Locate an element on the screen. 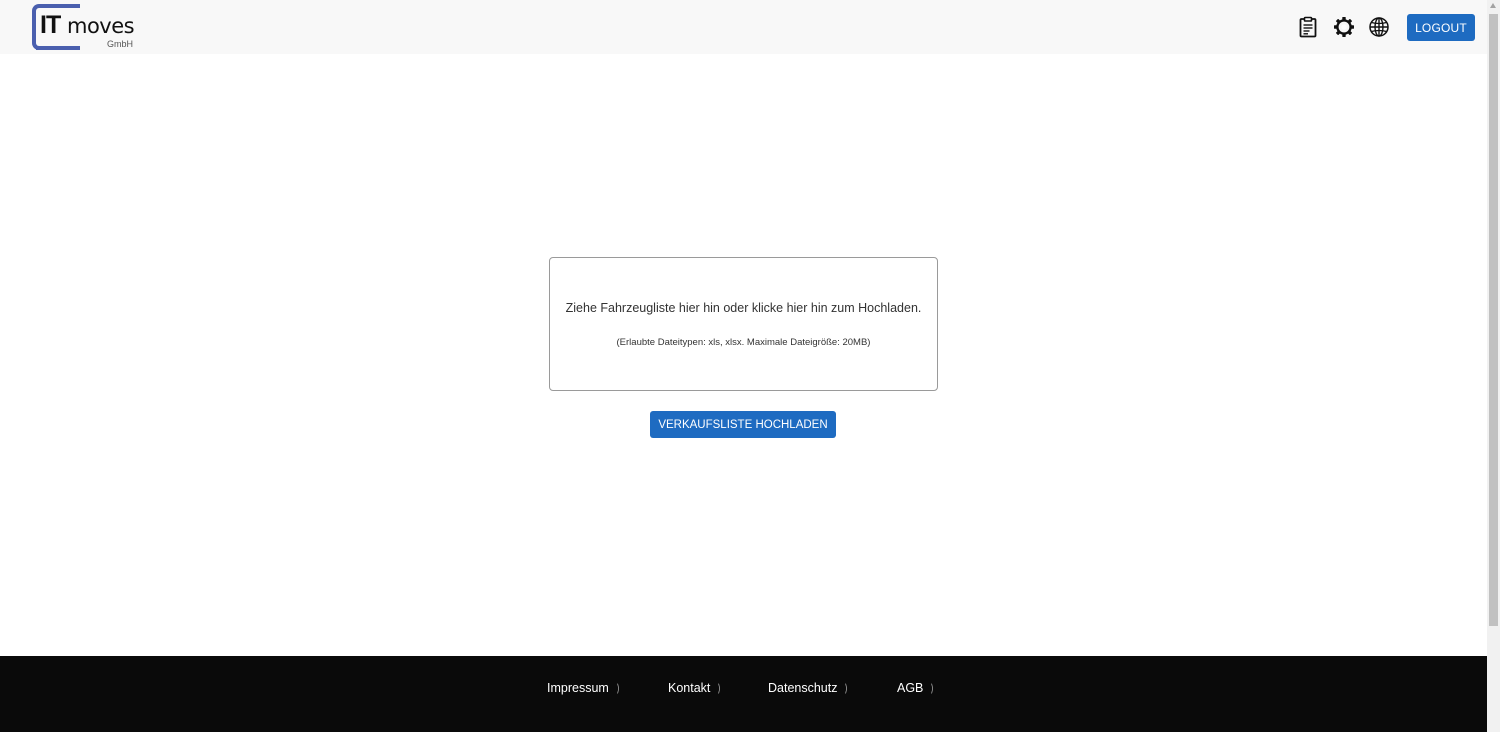 This screenshot has width=1500, height=732. gear-icon is located at coordinates (1344, 27).